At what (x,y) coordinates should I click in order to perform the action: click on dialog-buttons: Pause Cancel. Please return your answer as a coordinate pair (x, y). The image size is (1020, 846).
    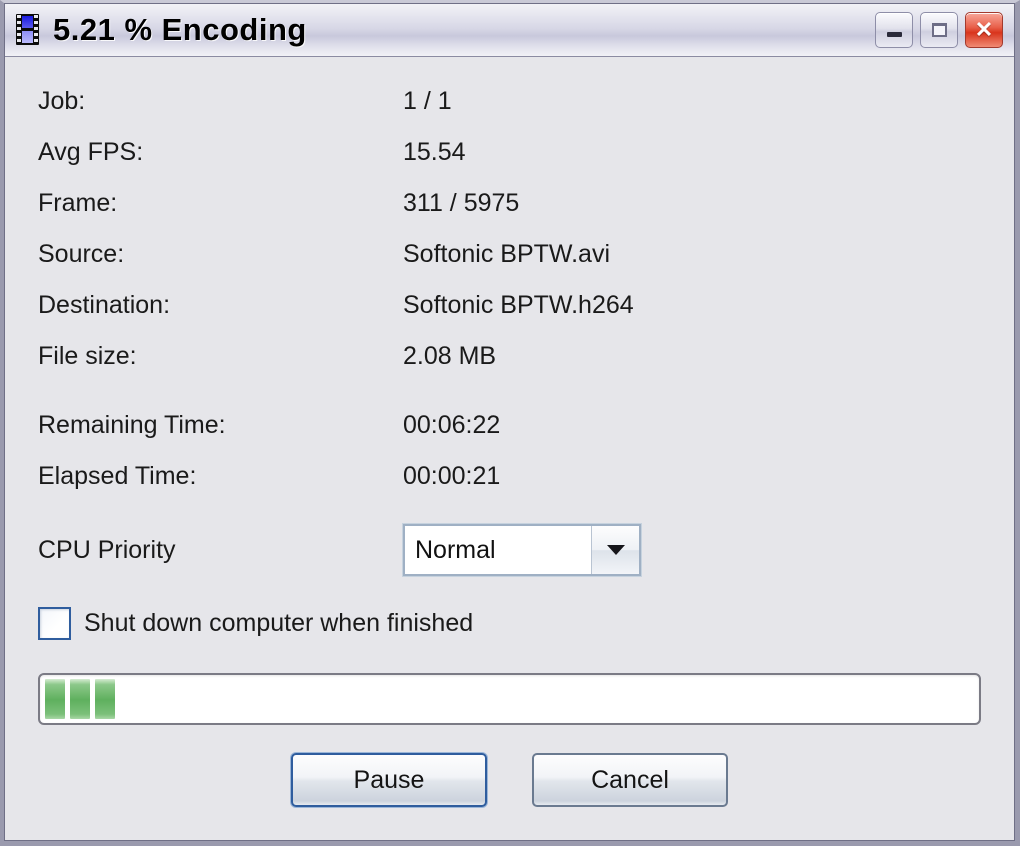
    Looking at the image, I should click on (509, 780).